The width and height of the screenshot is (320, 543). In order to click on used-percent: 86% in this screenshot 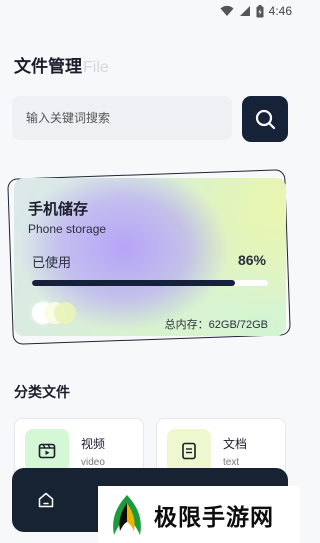, I will do `click(251, 260)`.